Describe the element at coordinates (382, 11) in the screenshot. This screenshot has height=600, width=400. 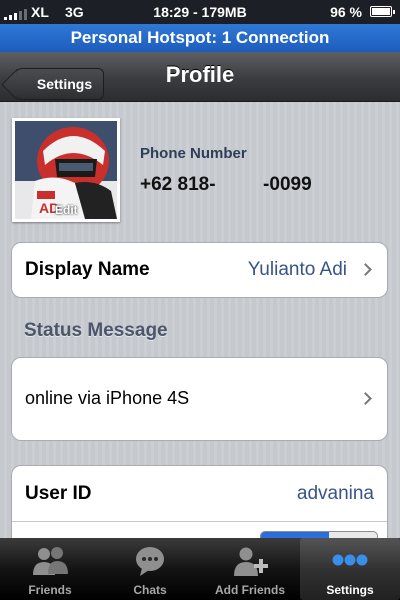
I see `battery-icon` at that location.